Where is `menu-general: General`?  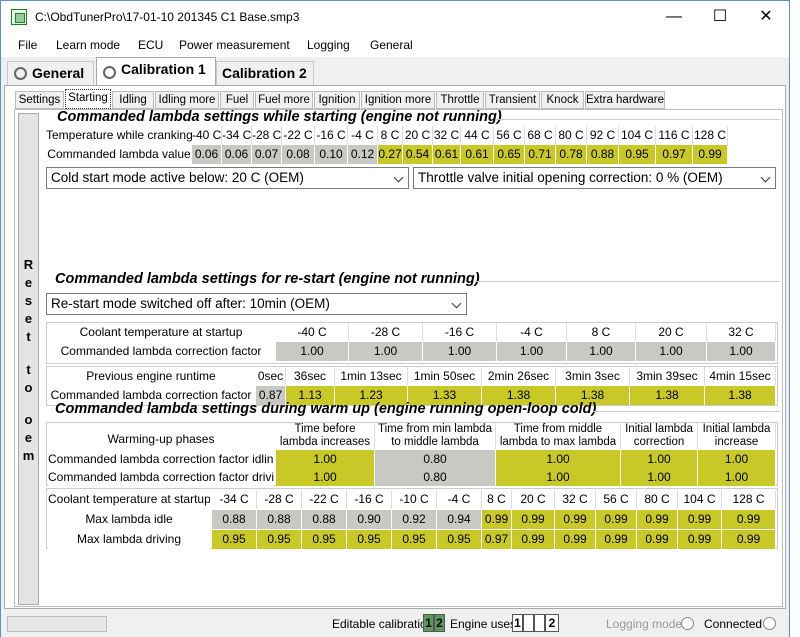
menu-general: General is located at coordinates (391, 45).